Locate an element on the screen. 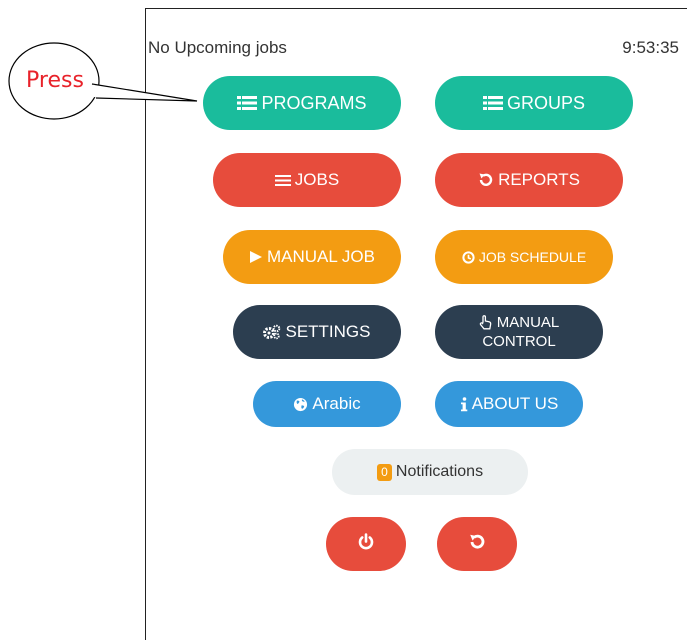  history-icon is located at coordinates (486, 180).